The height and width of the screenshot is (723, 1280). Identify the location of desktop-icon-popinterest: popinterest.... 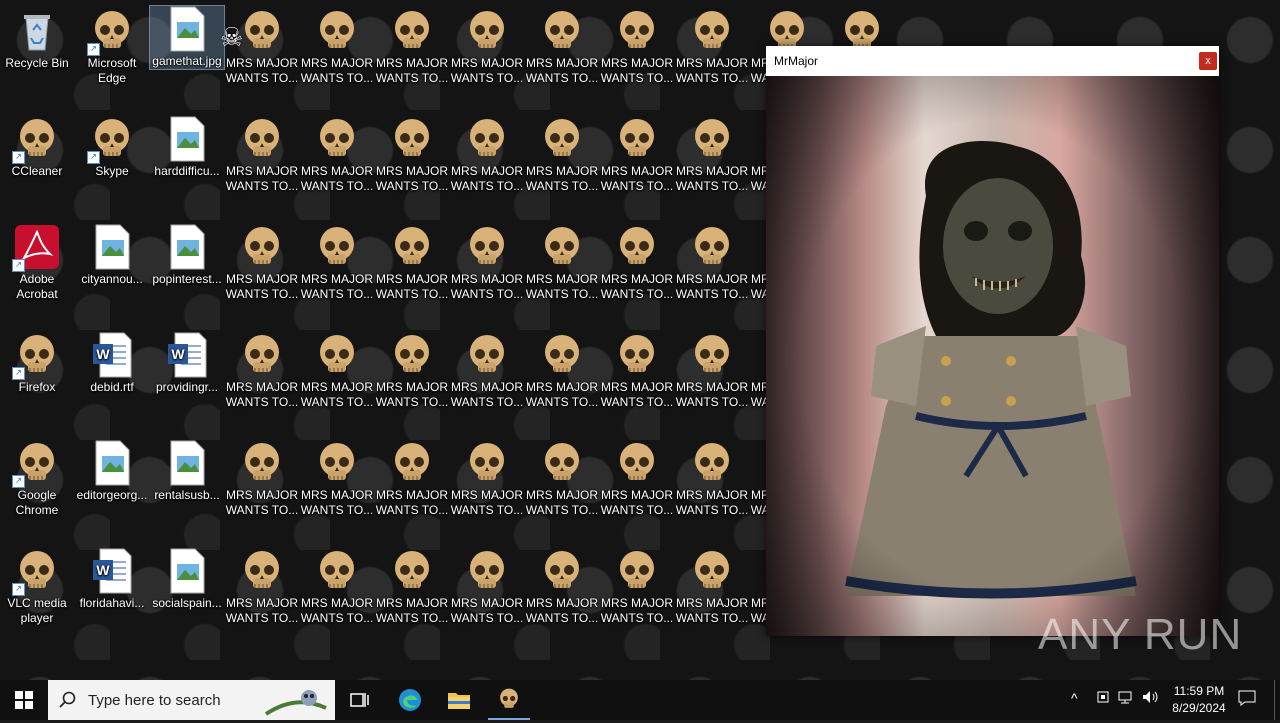
(187, 255).